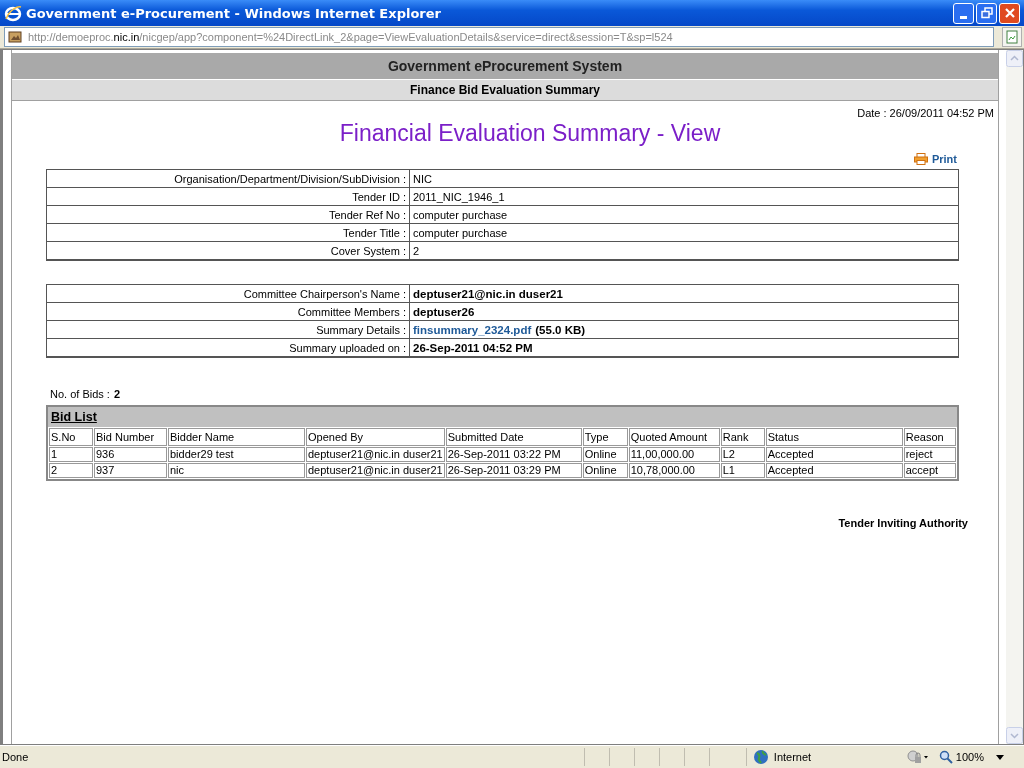 This screenshot has width=1024, height=768. I want to click on page-image-icon, so click(1012, 37).